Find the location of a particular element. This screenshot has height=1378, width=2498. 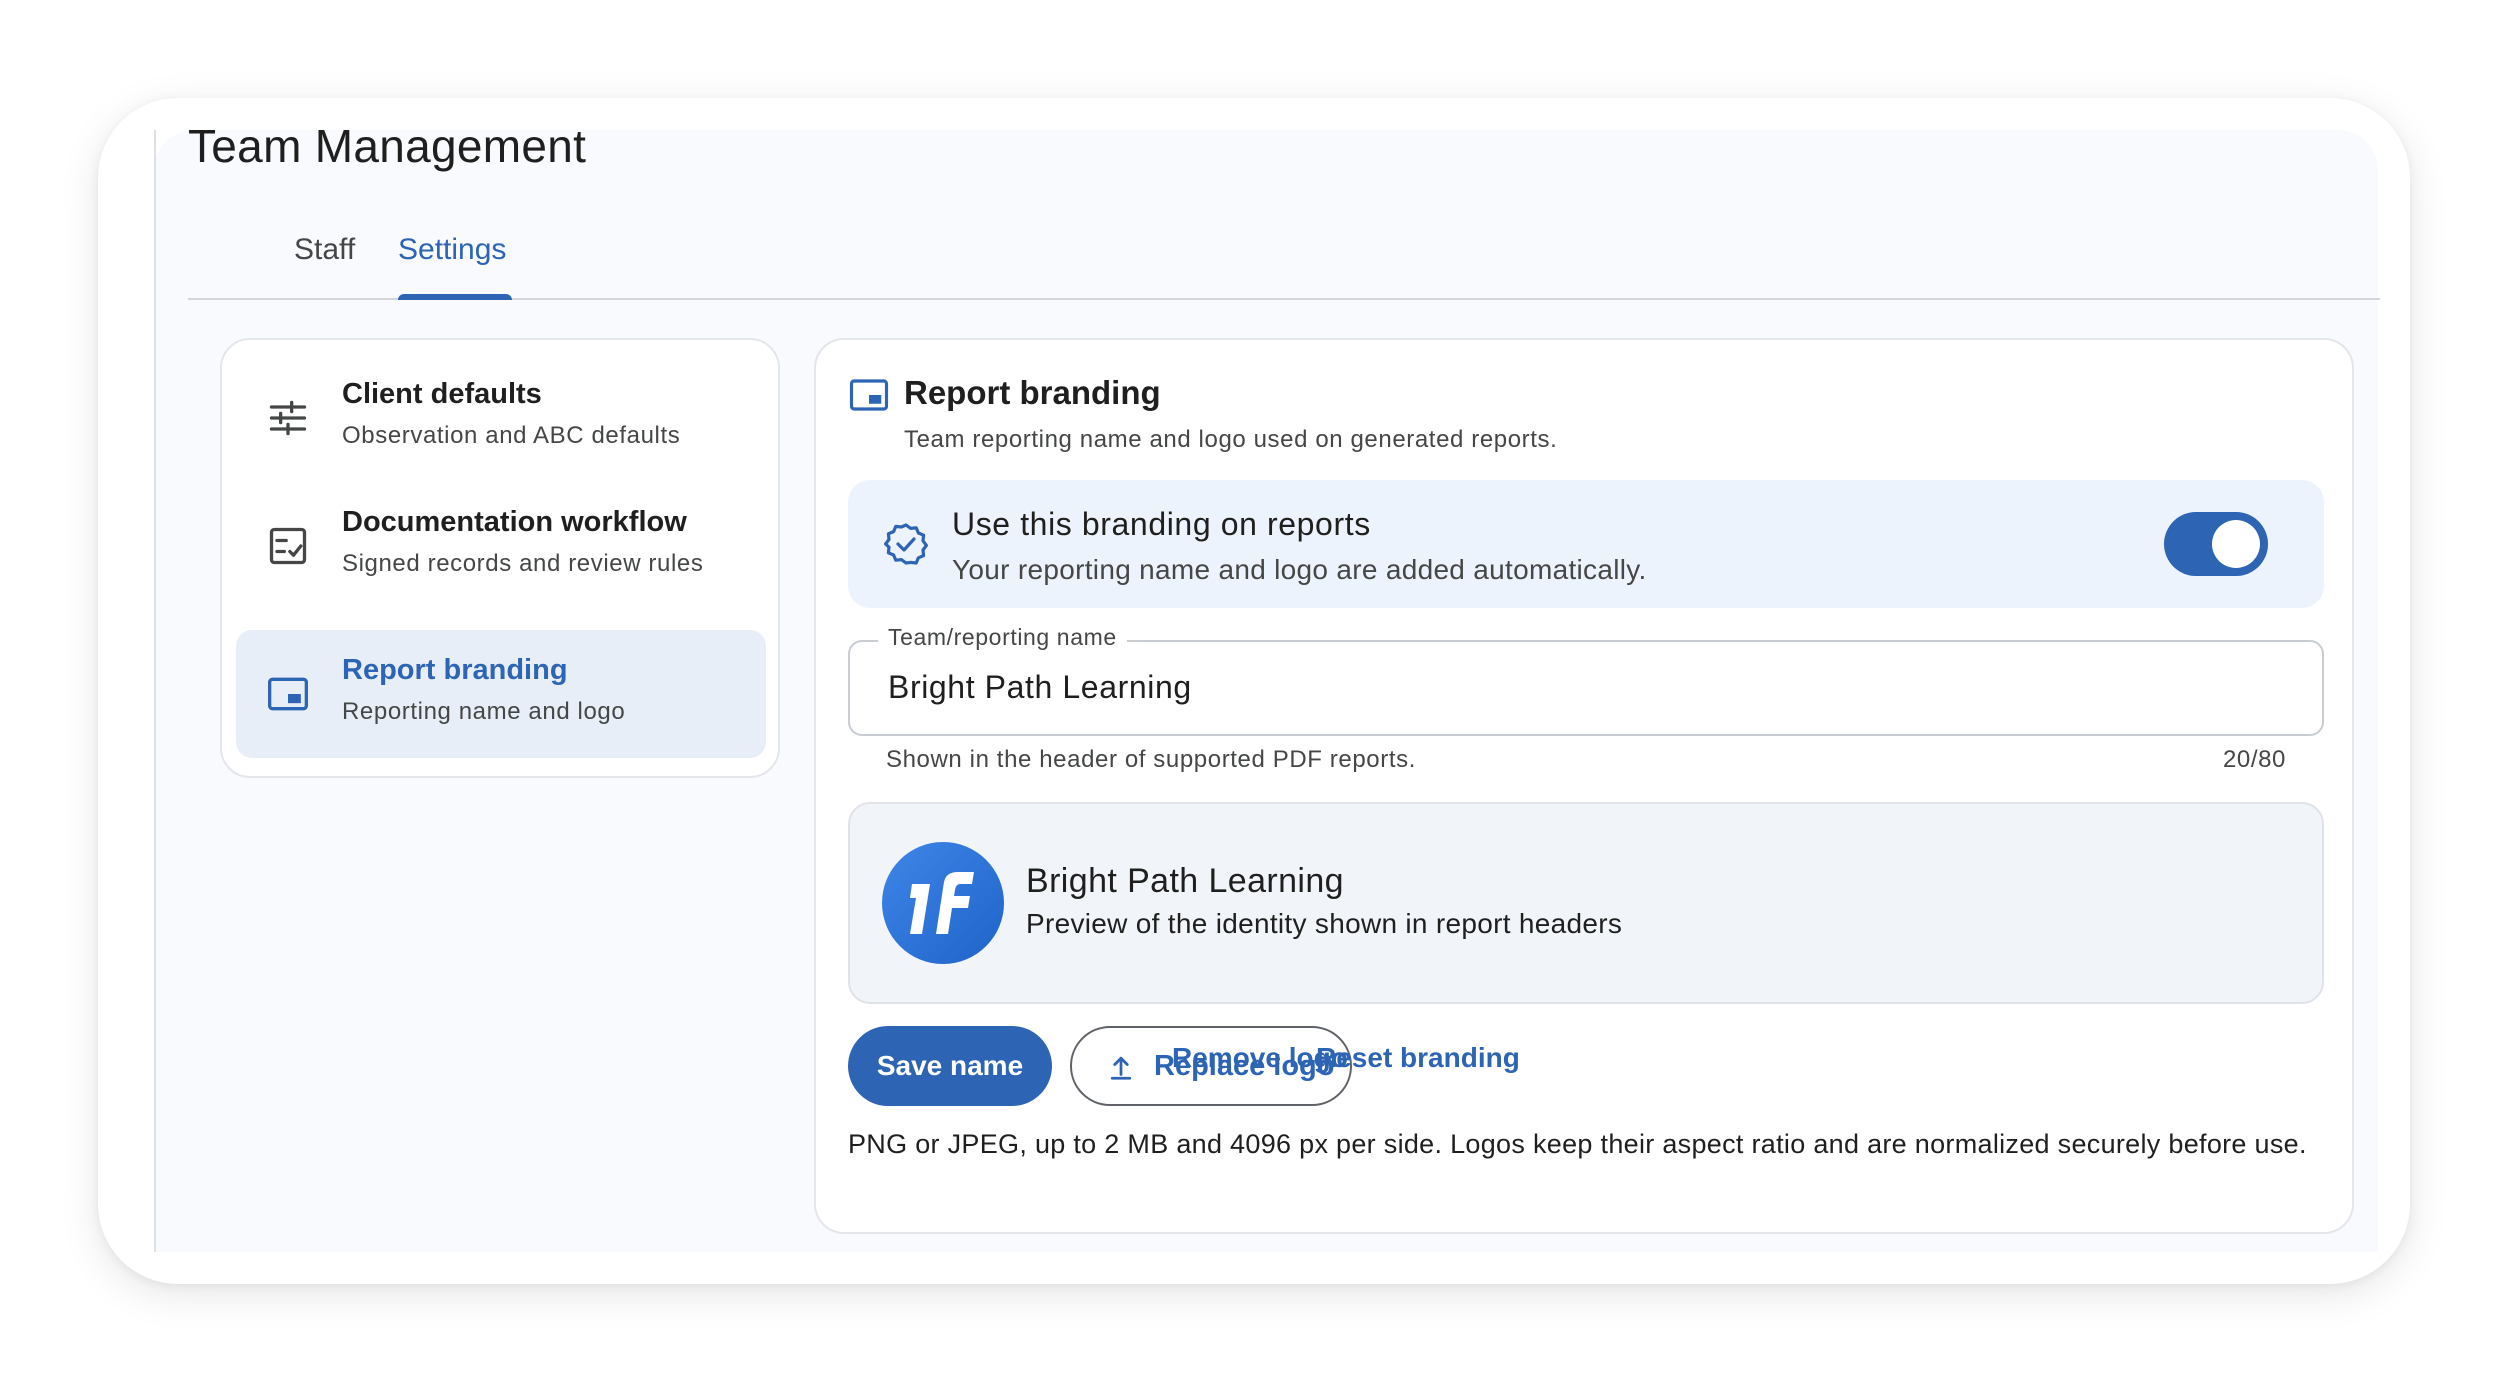

section-title: Report branding is located at coordinates (1032, 392).